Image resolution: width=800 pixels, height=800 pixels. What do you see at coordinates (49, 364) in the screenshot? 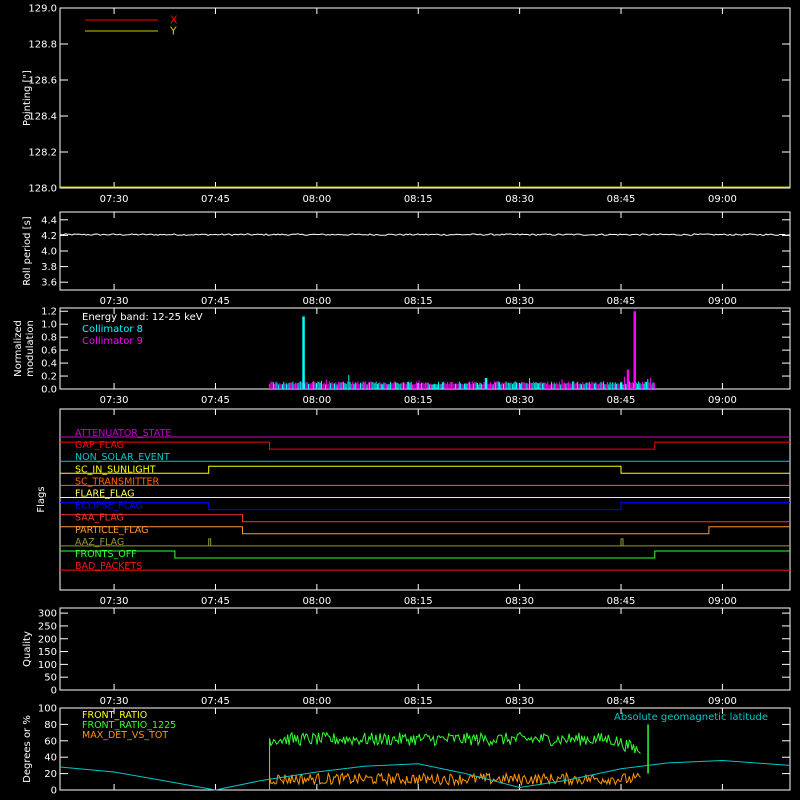
I see `y-tick-label: 0.4` at bounding box center [49, 364].